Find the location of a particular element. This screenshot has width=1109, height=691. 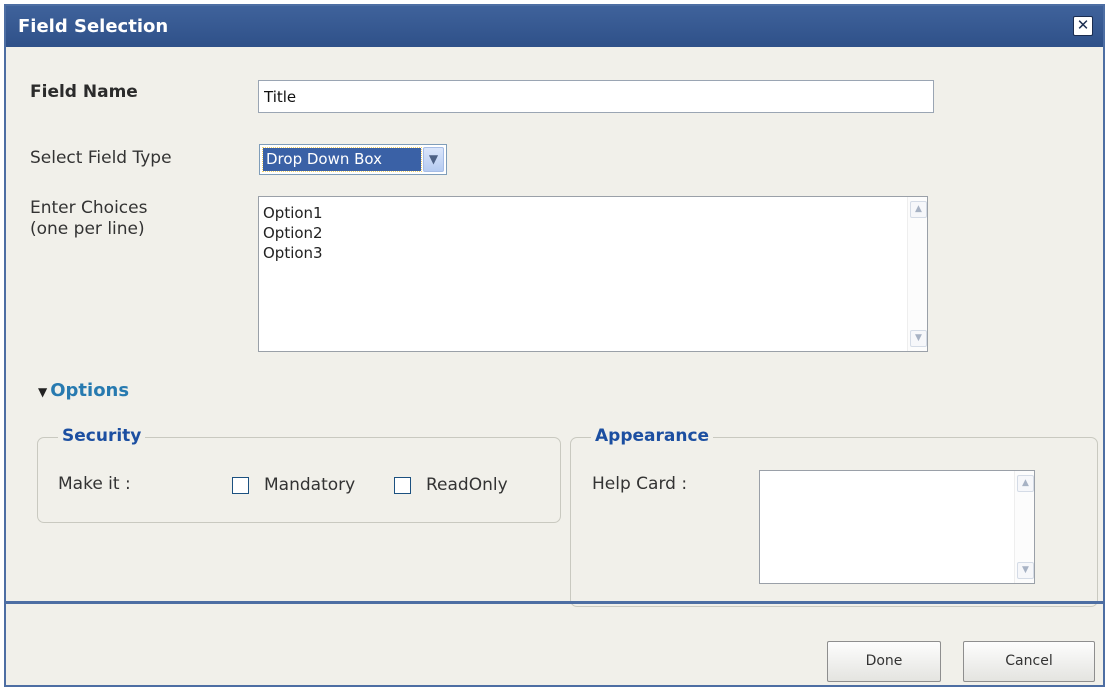

choices-hint-label: (one per line) is located at coordinates (87, 229).